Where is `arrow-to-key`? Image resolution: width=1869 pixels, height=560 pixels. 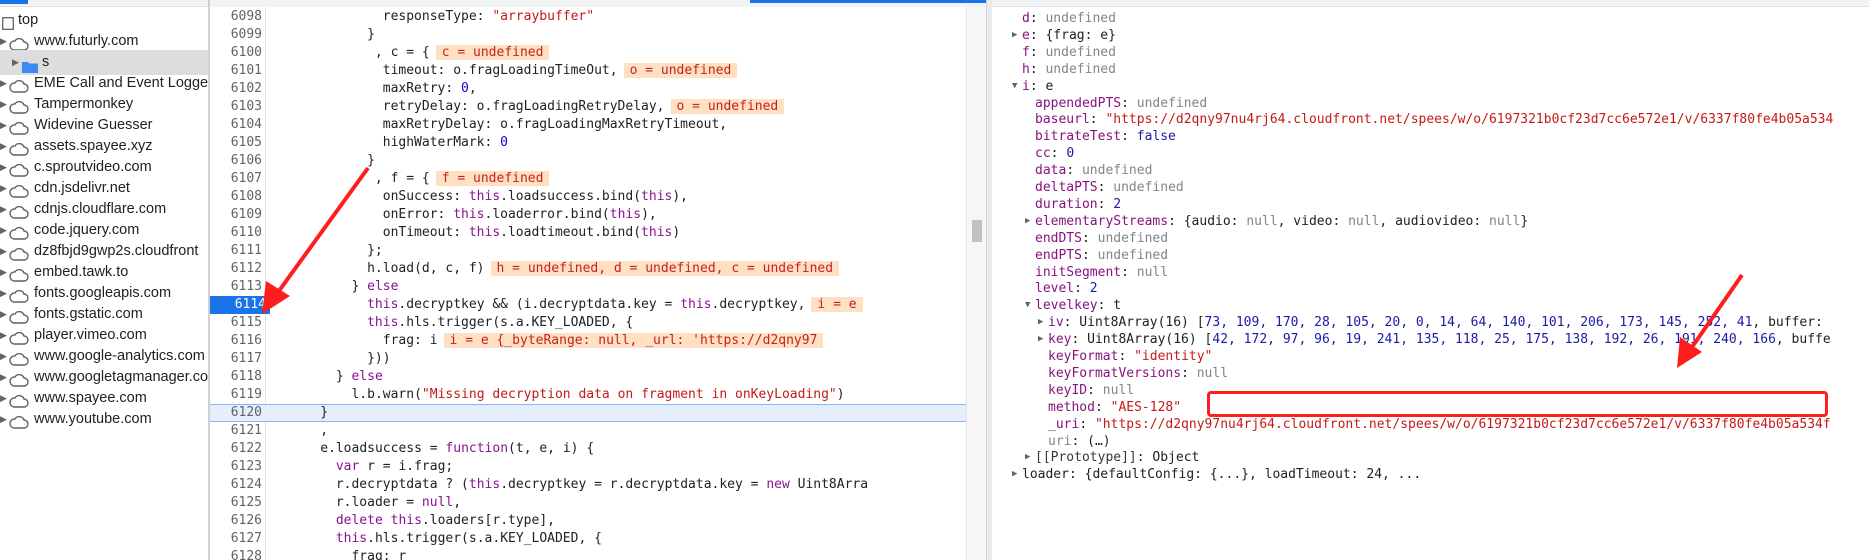
arrow-to-key is located at coordinates (1710, 320).